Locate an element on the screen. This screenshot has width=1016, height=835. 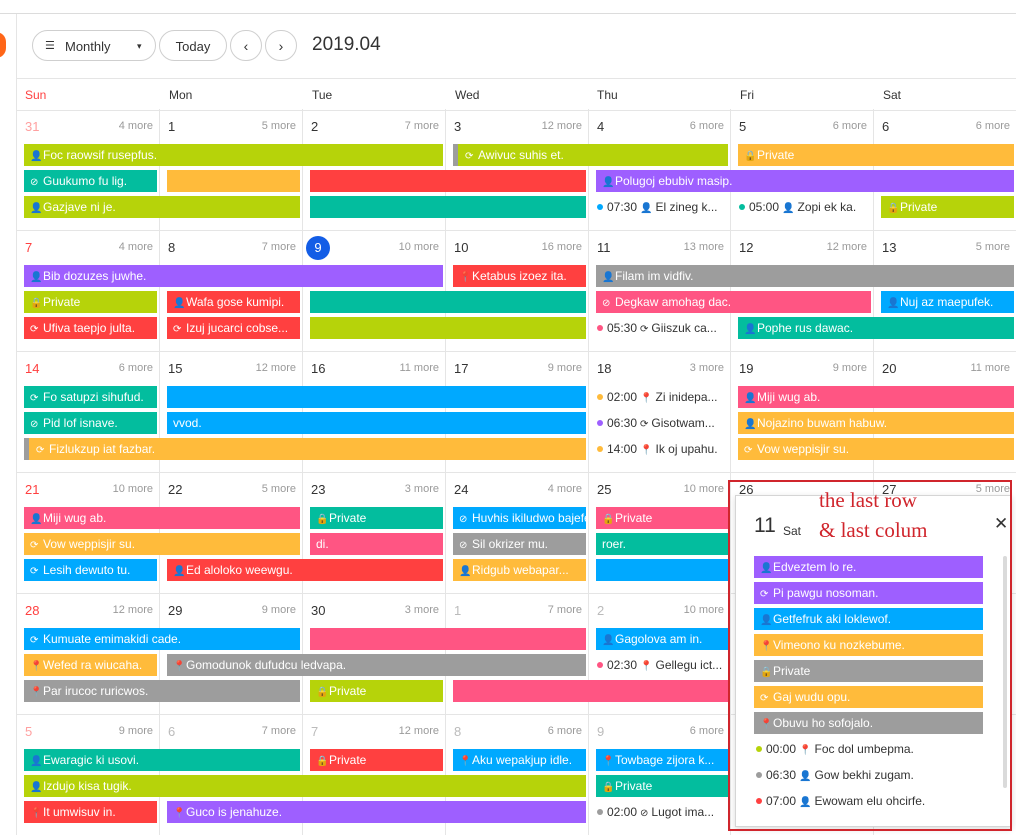
event-bar: ⟳ Vow weppisjir su. is located at coordinates (162, 544).